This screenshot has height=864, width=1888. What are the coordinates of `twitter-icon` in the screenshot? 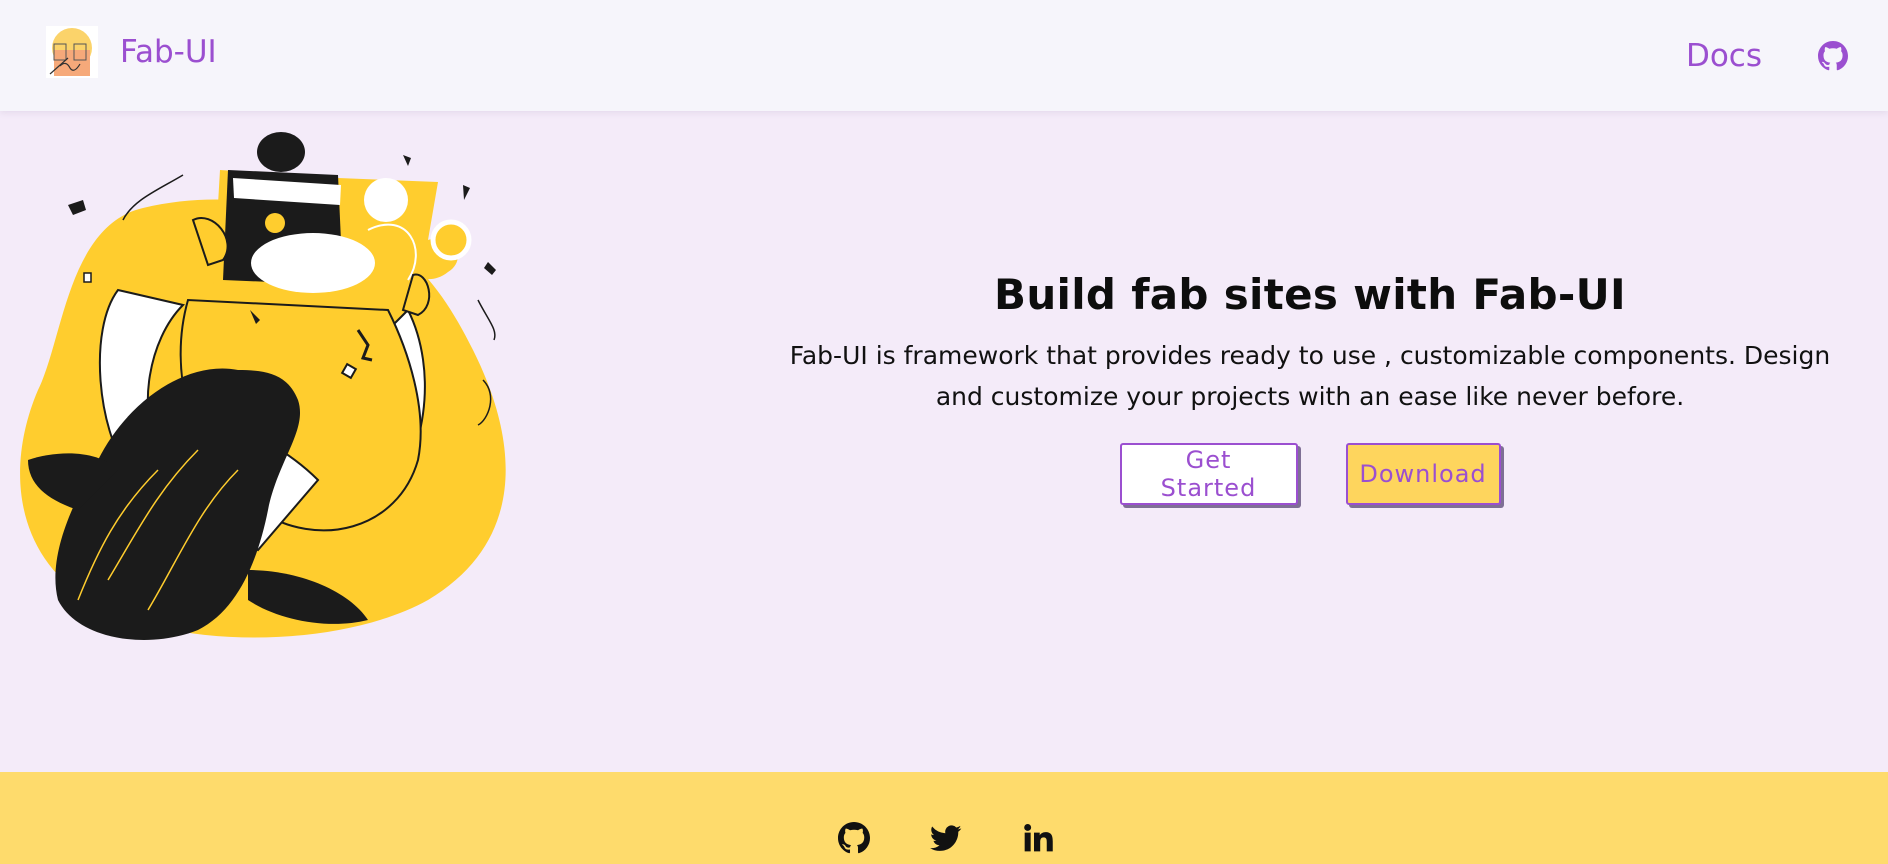 It's located at (946, 838).